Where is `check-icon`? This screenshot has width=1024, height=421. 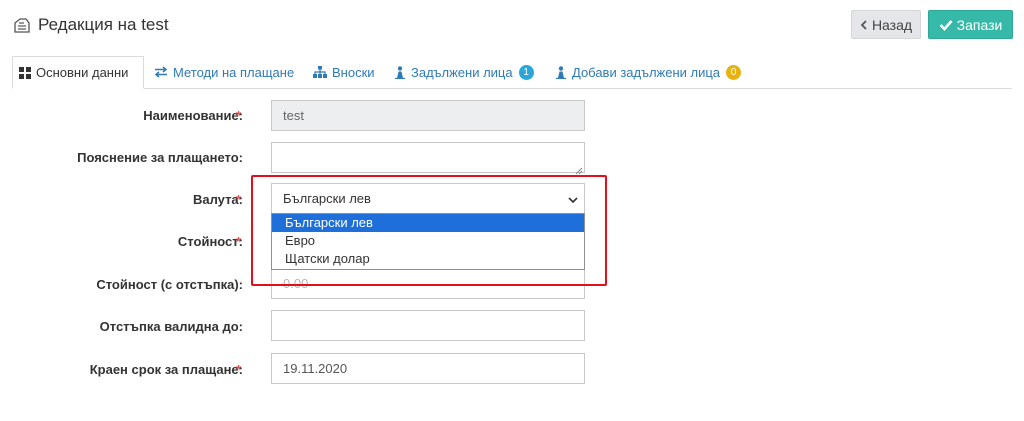
check-icon is located at coordinates (946, 25).